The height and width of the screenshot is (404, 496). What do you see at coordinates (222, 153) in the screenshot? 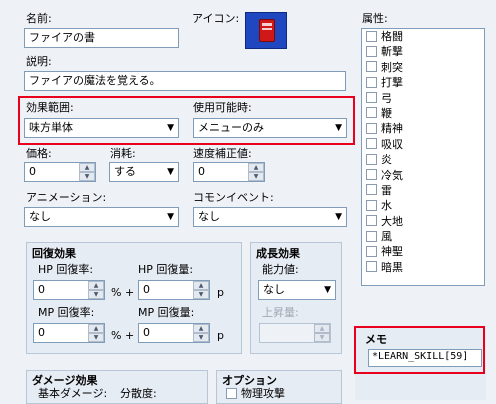
I see `speed-label: 速度補正値:` at bounding box center [222, 153].